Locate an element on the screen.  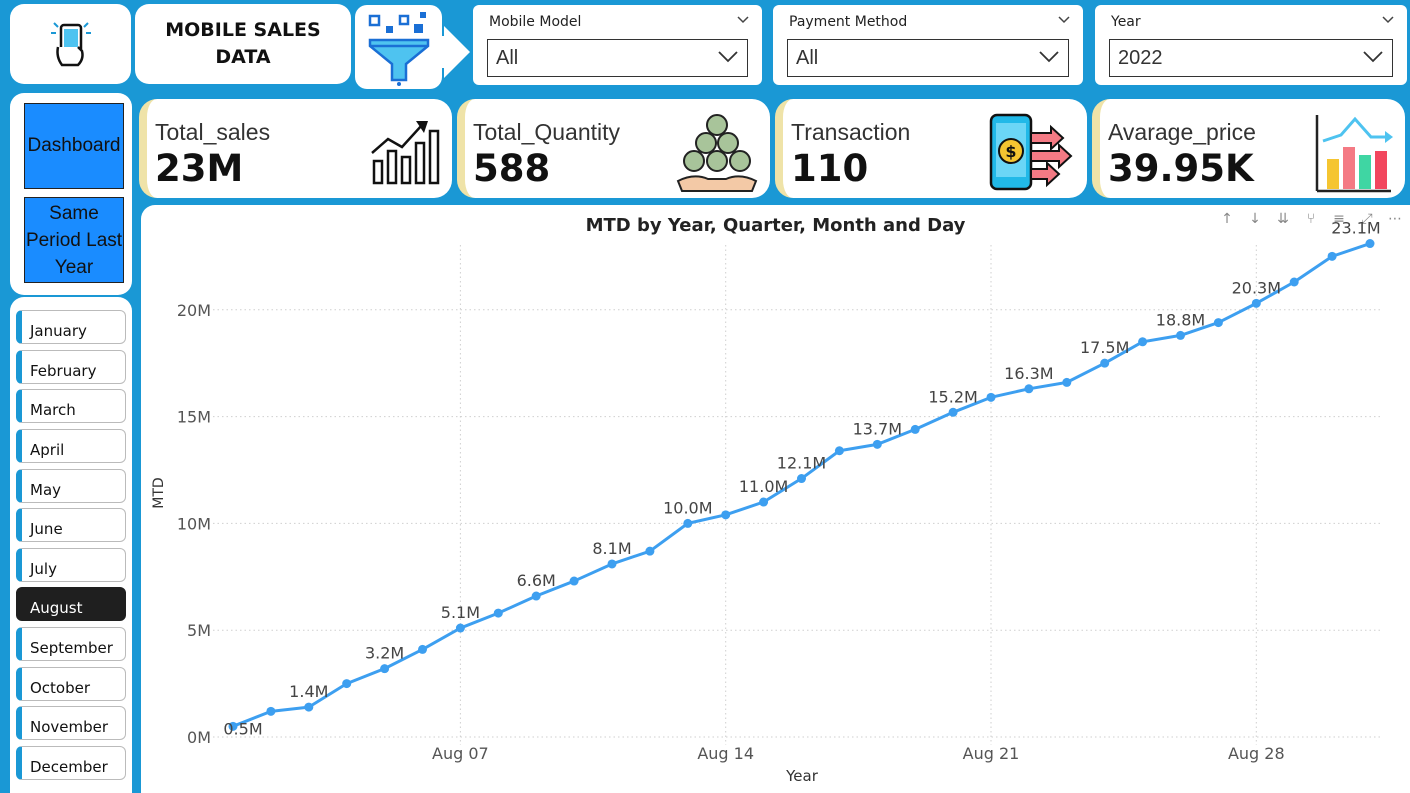
kpi-average-price: Avarage_price 39.95K is located at coordinates (1248, 148).